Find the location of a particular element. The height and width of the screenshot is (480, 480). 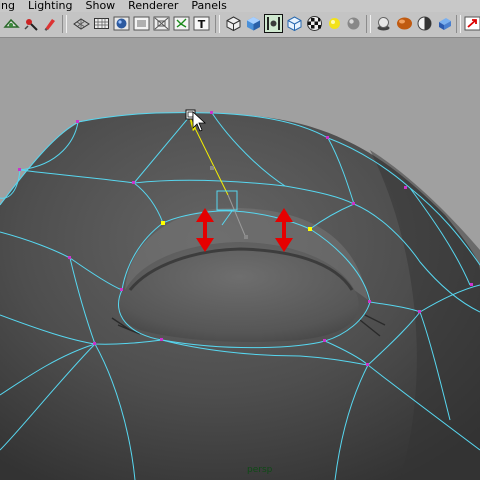

frame-selection-icon is located at coordinates (273, 23).